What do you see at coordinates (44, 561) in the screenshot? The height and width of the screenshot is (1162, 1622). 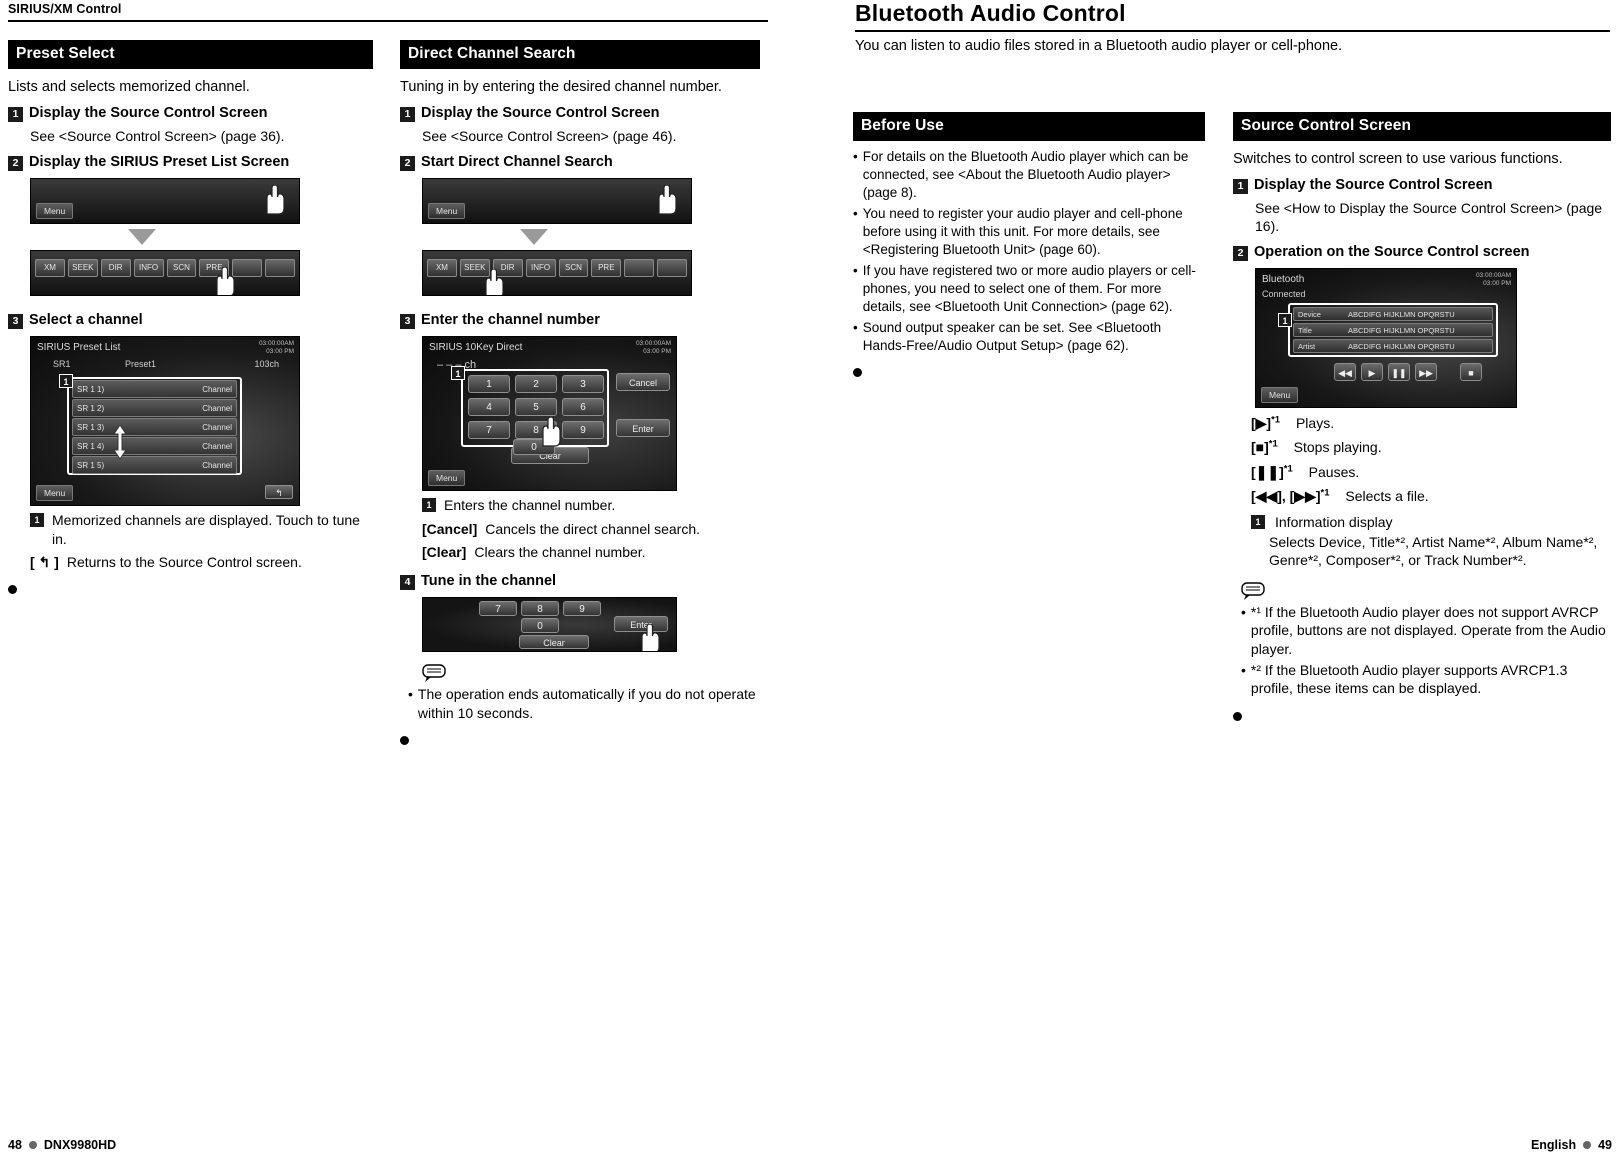 I see `return-key-label: [ ↰ ]` at bounding box center [44, 561].